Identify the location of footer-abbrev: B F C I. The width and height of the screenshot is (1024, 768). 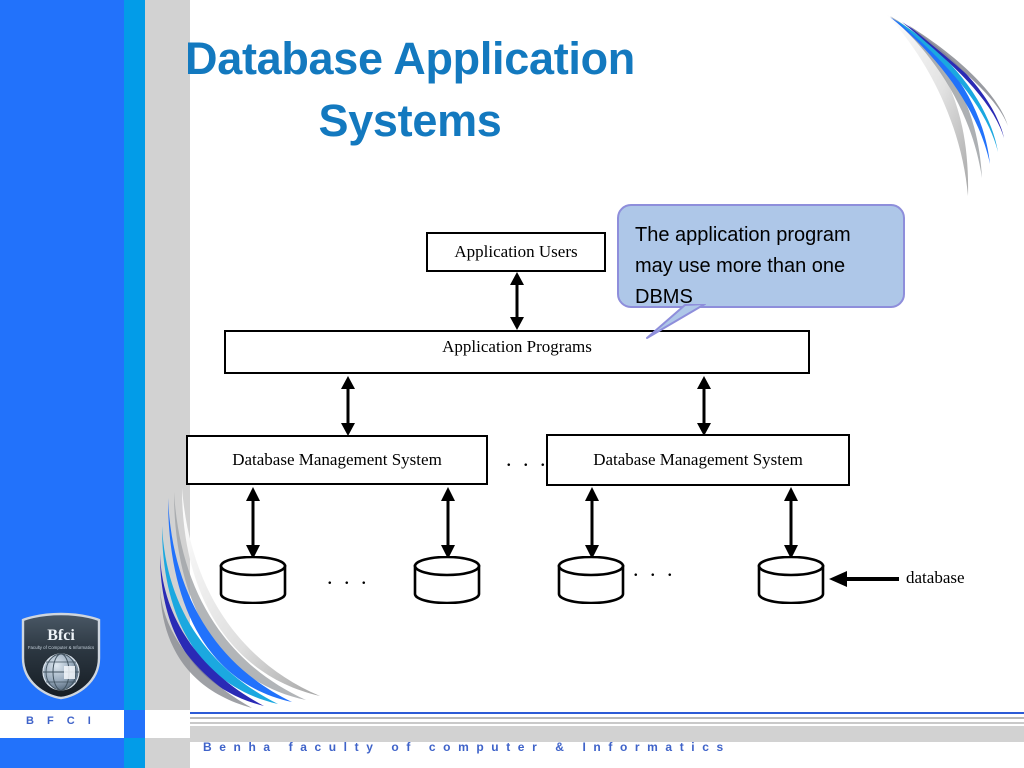
(61, 721).